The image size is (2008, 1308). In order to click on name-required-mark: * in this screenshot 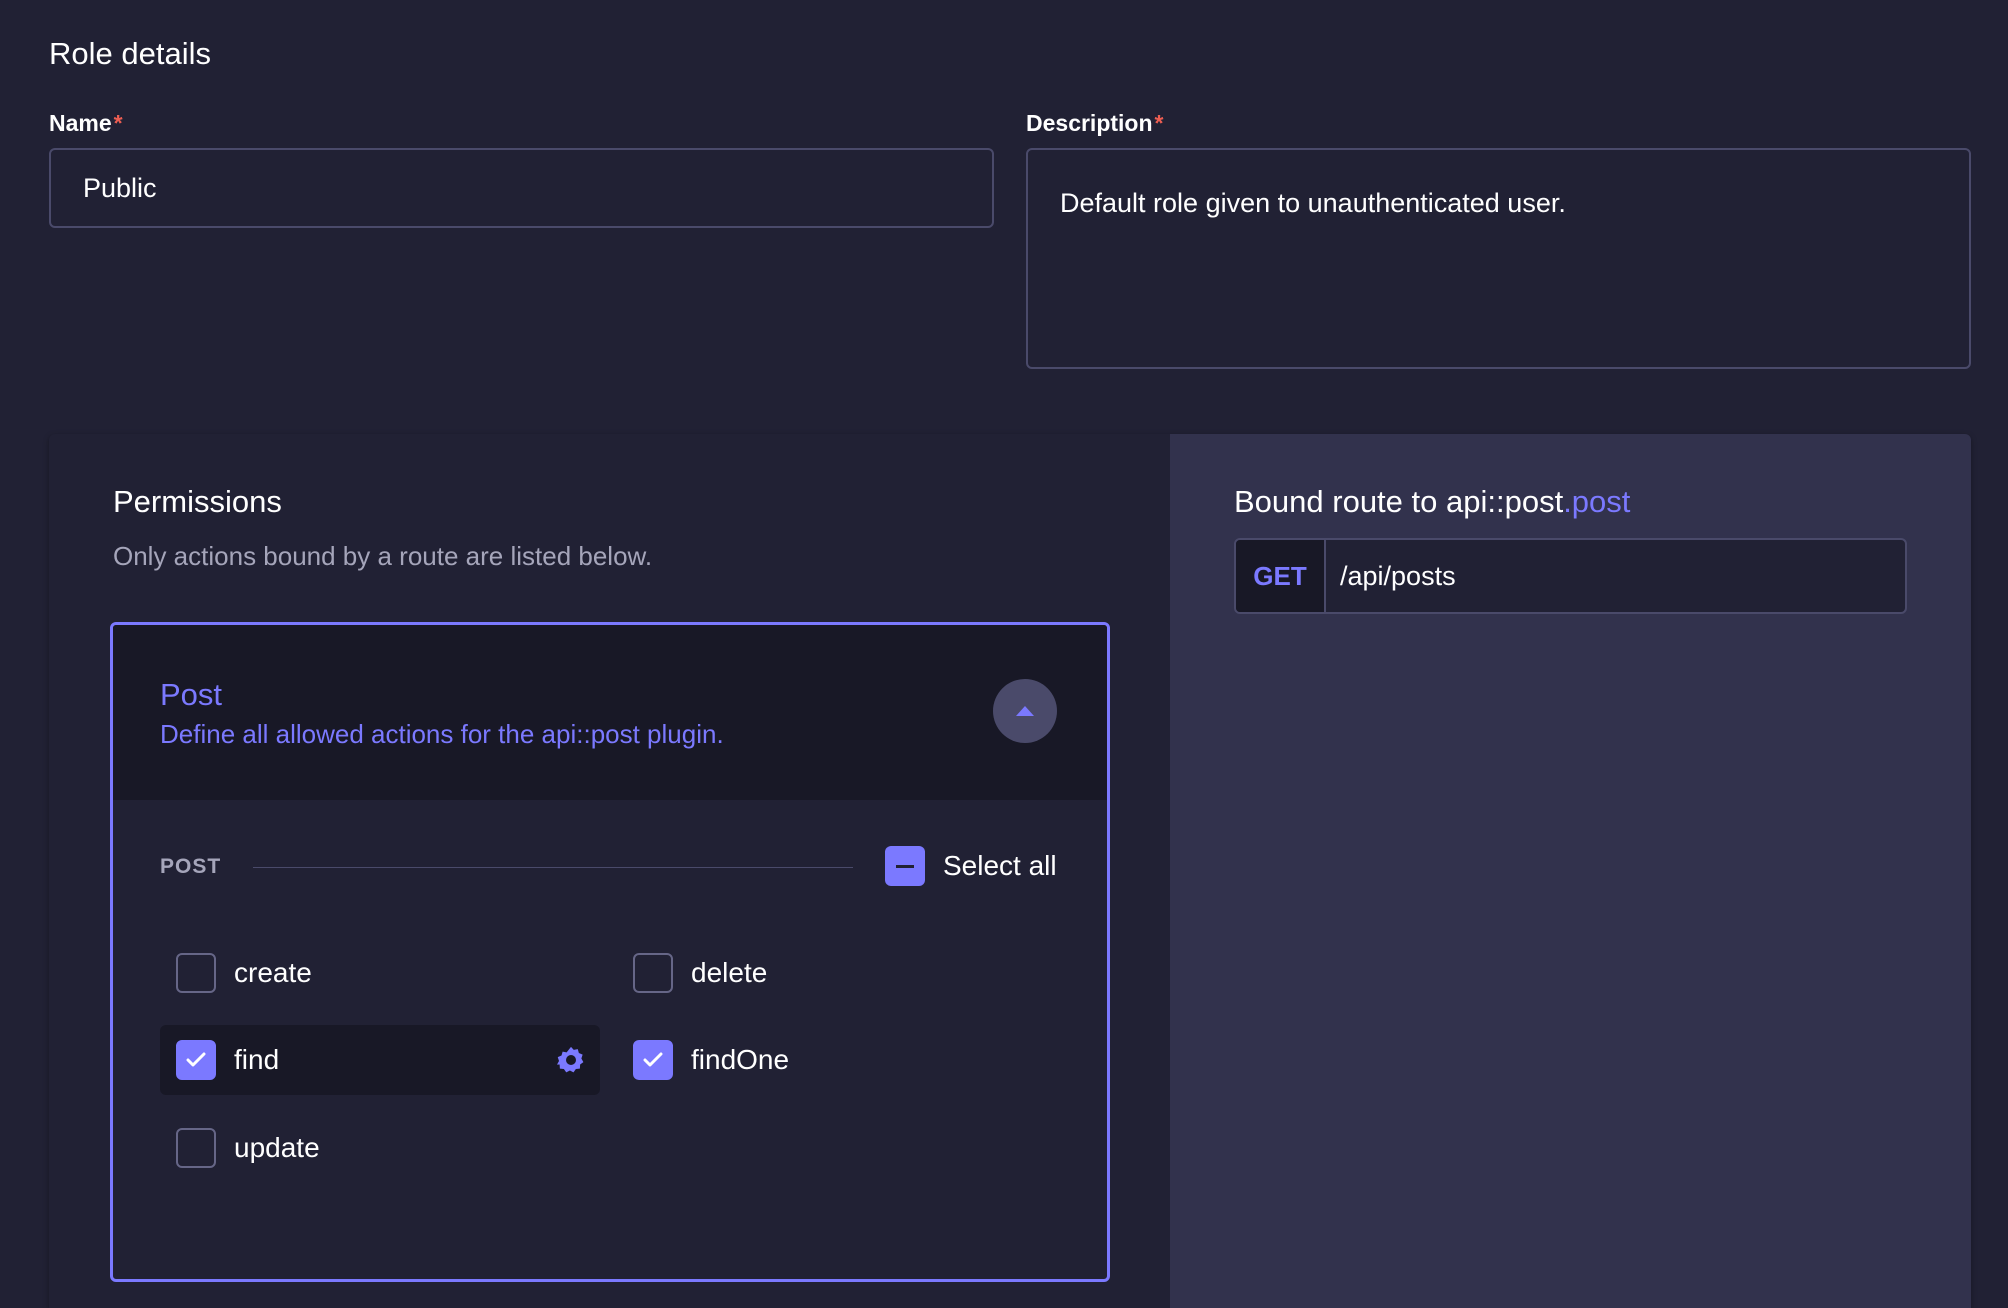, I will do `click(118, 123)`.